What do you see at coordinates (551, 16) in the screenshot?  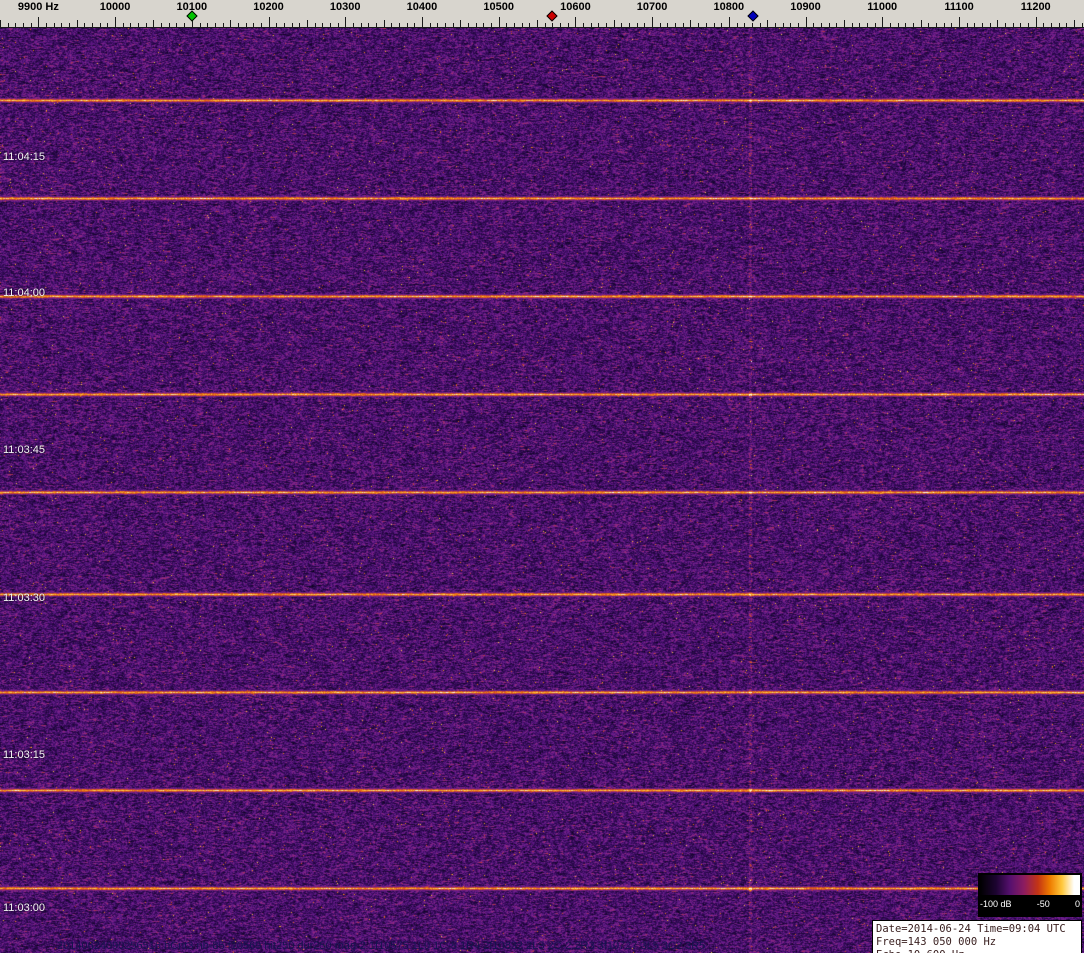 I see `marker-red-diamond-icon` at bounding box center [551, 16].